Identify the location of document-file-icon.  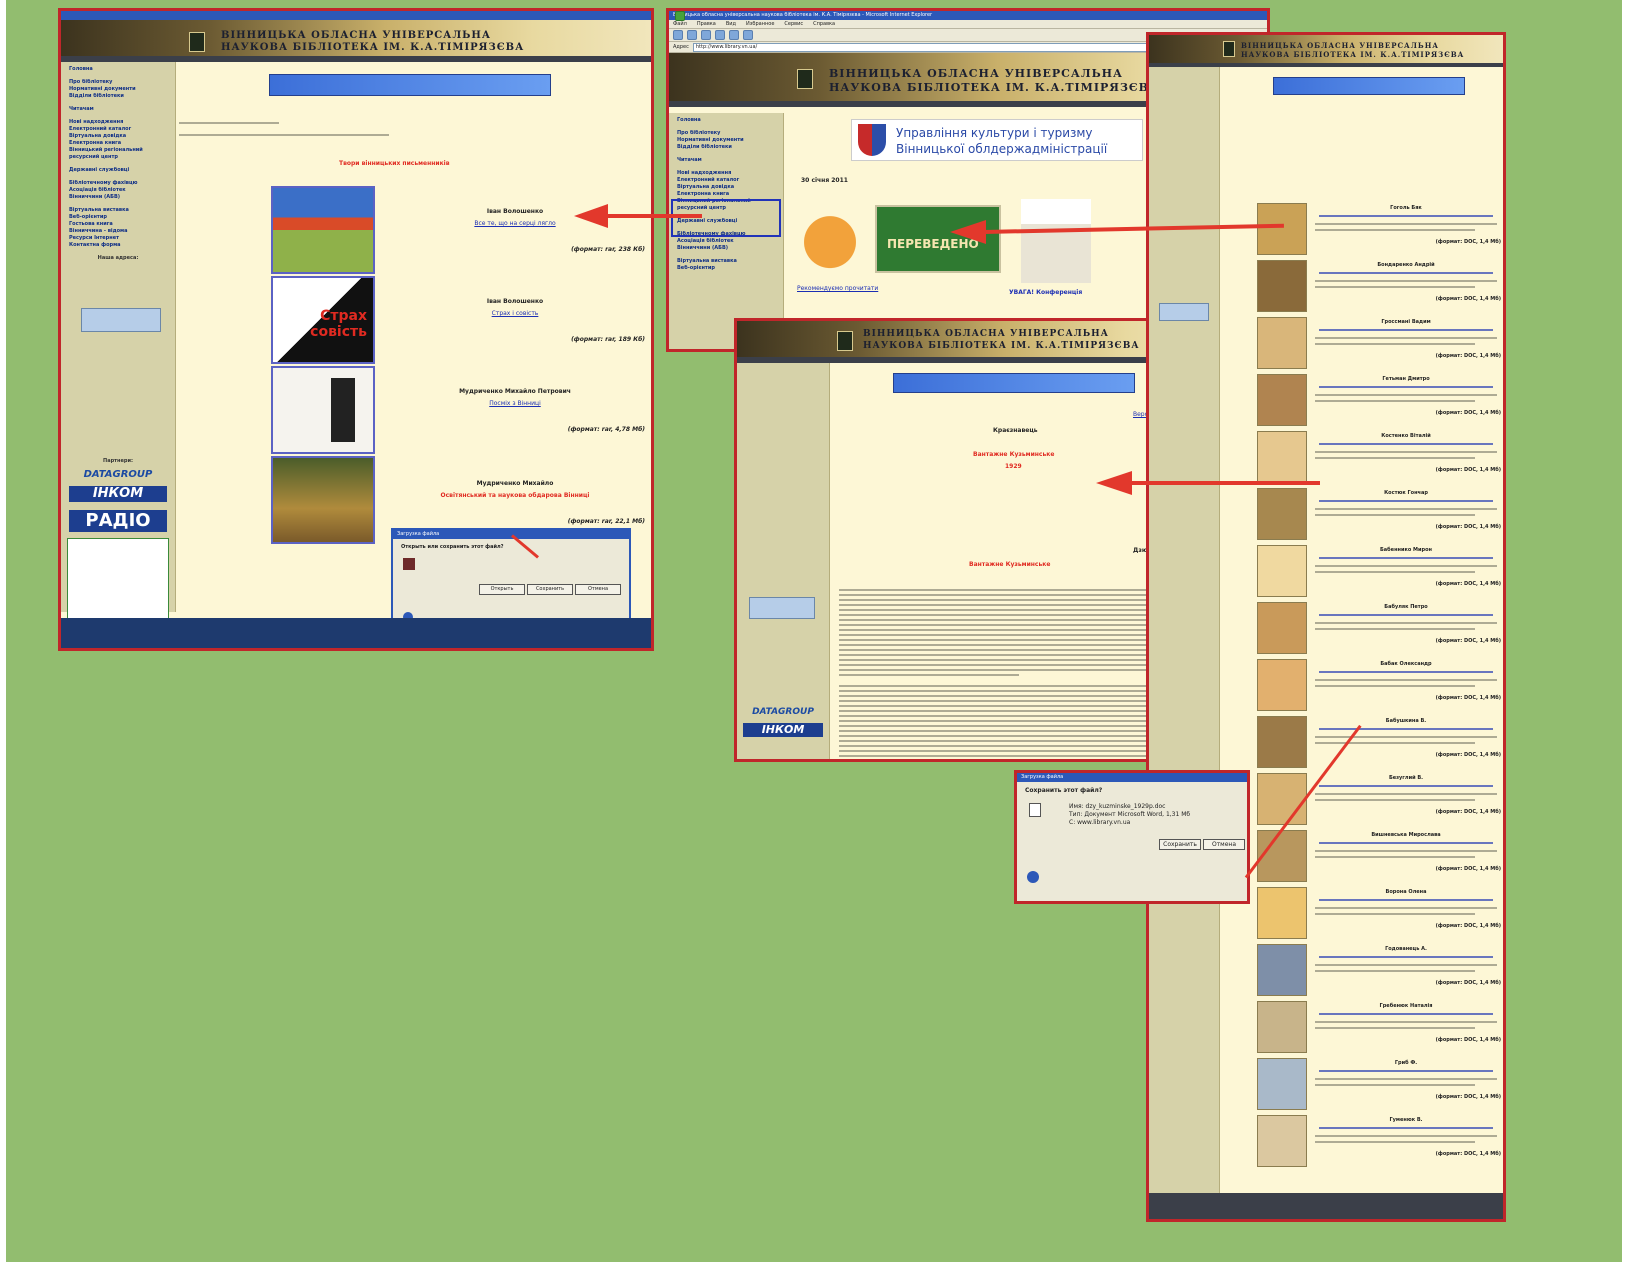
(1035, 810).